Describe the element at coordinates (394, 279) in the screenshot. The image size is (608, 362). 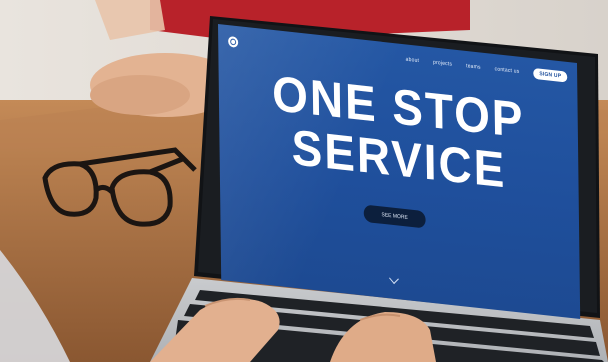
I see `chevron-down-icon` at that location.